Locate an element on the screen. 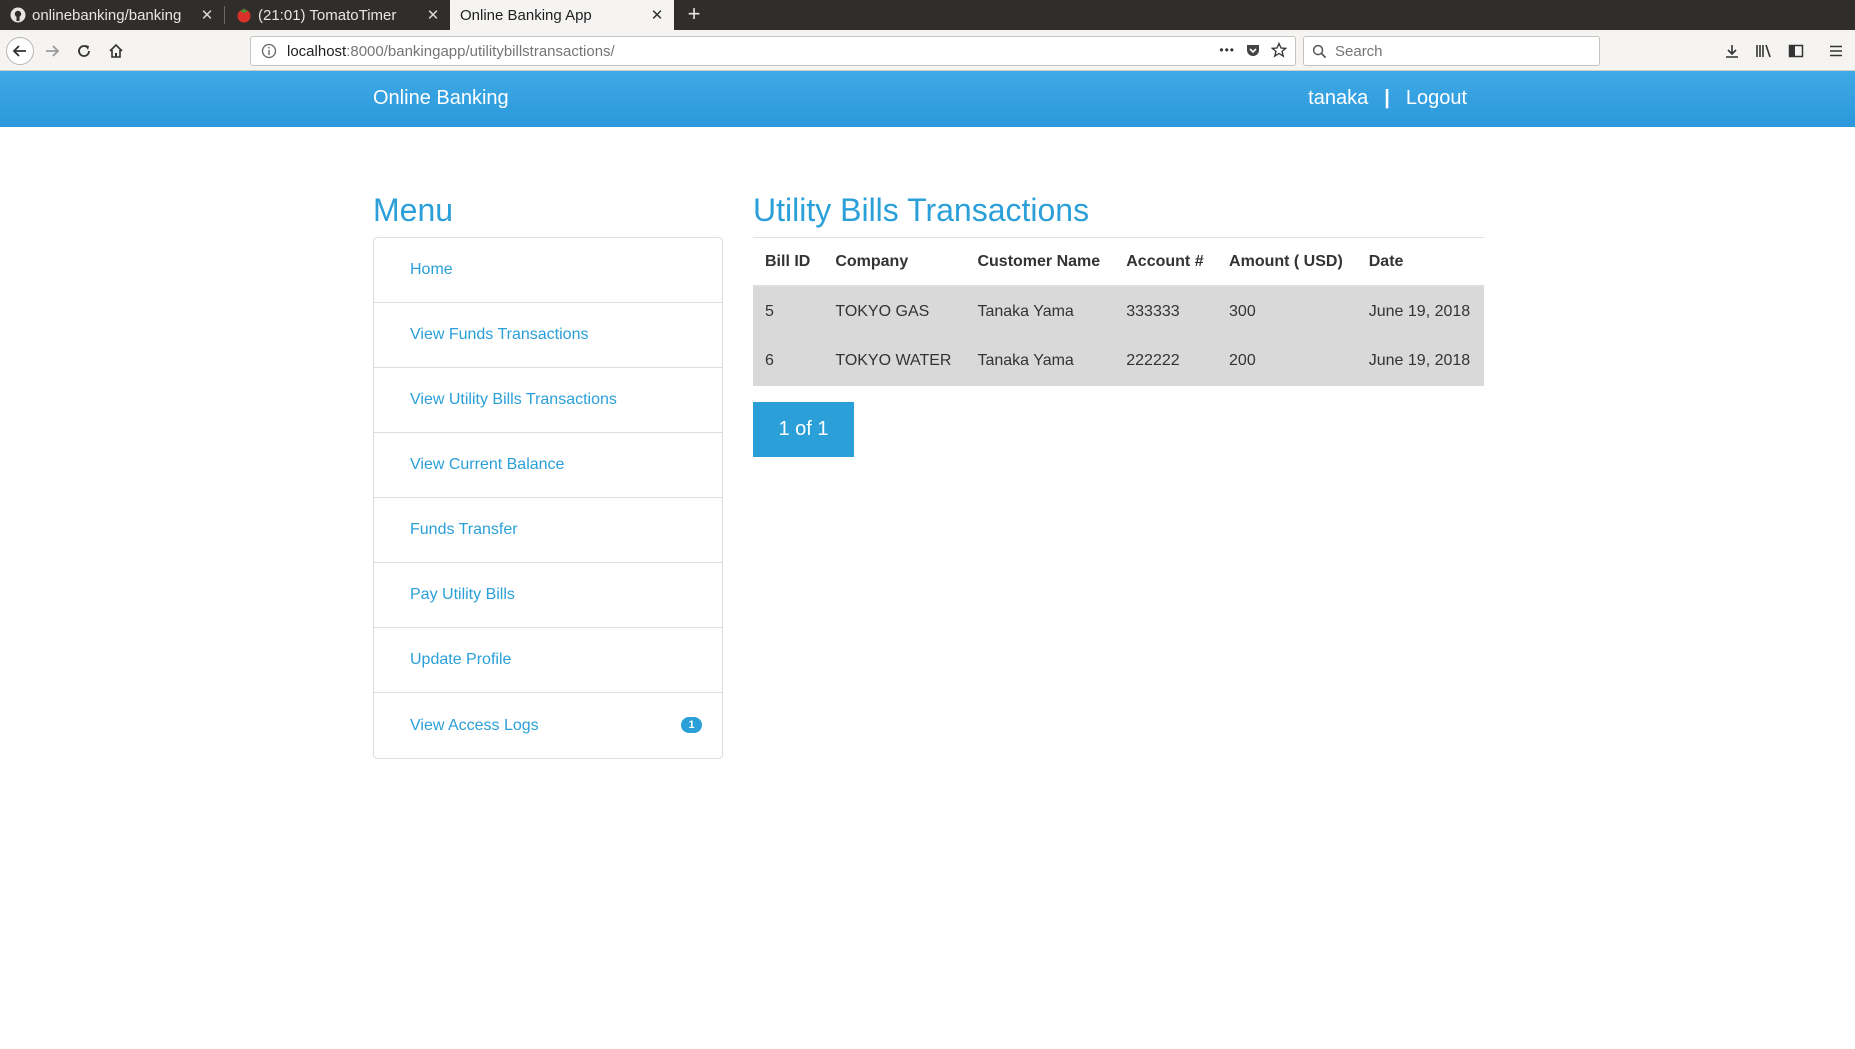 This screenshot has width=1855, height=1049. forward-button is located at coordinates (52, 51).